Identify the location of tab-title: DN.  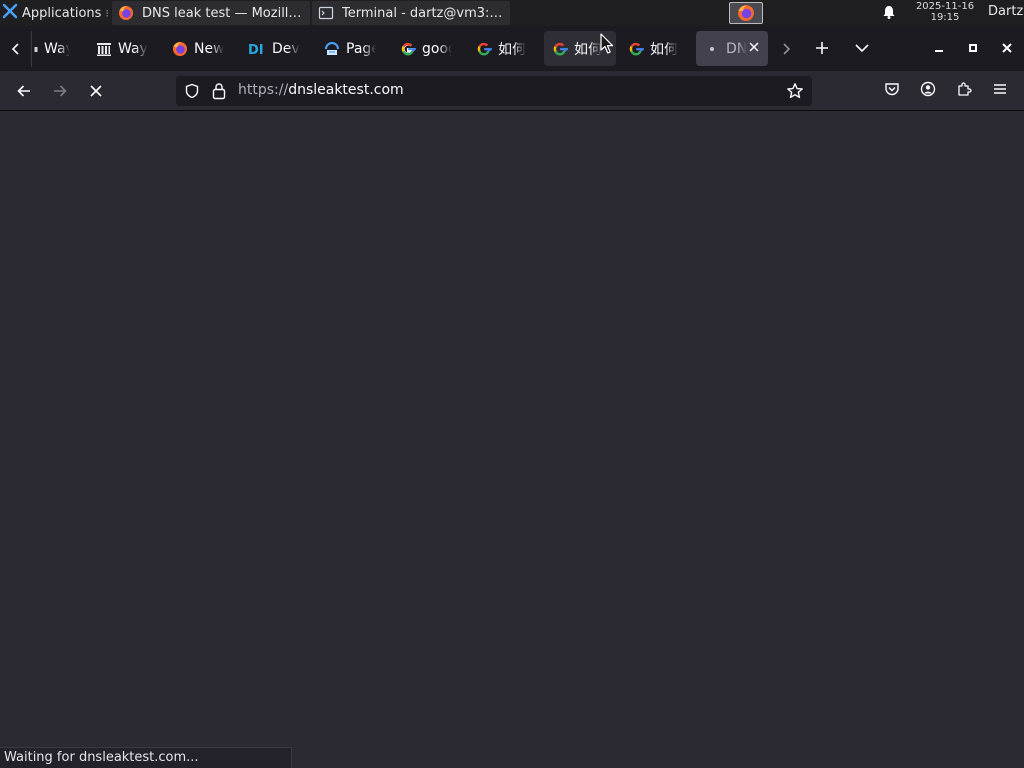
(737, 48).